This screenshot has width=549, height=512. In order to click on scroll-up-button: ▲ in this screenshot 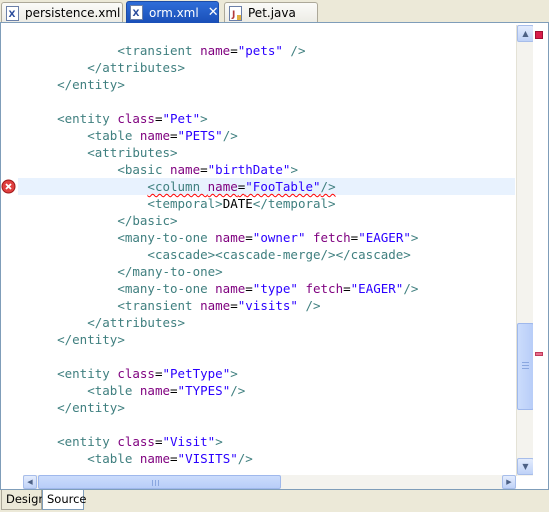, I will do `click(525, 33)`.